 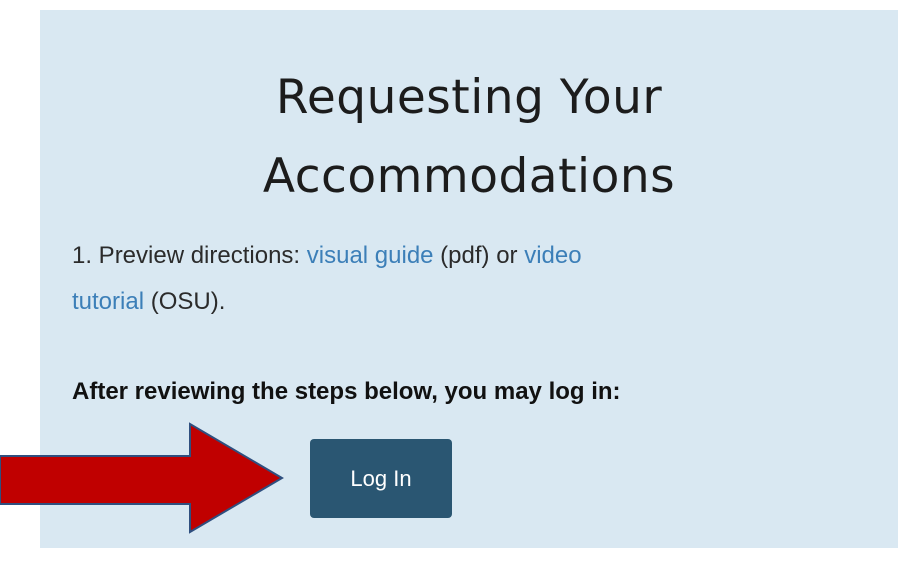 What do you see at coordinates (185, 301) in the screenshot?
I see `step-suffix: (OSU).` at bounding box center [185, 301].